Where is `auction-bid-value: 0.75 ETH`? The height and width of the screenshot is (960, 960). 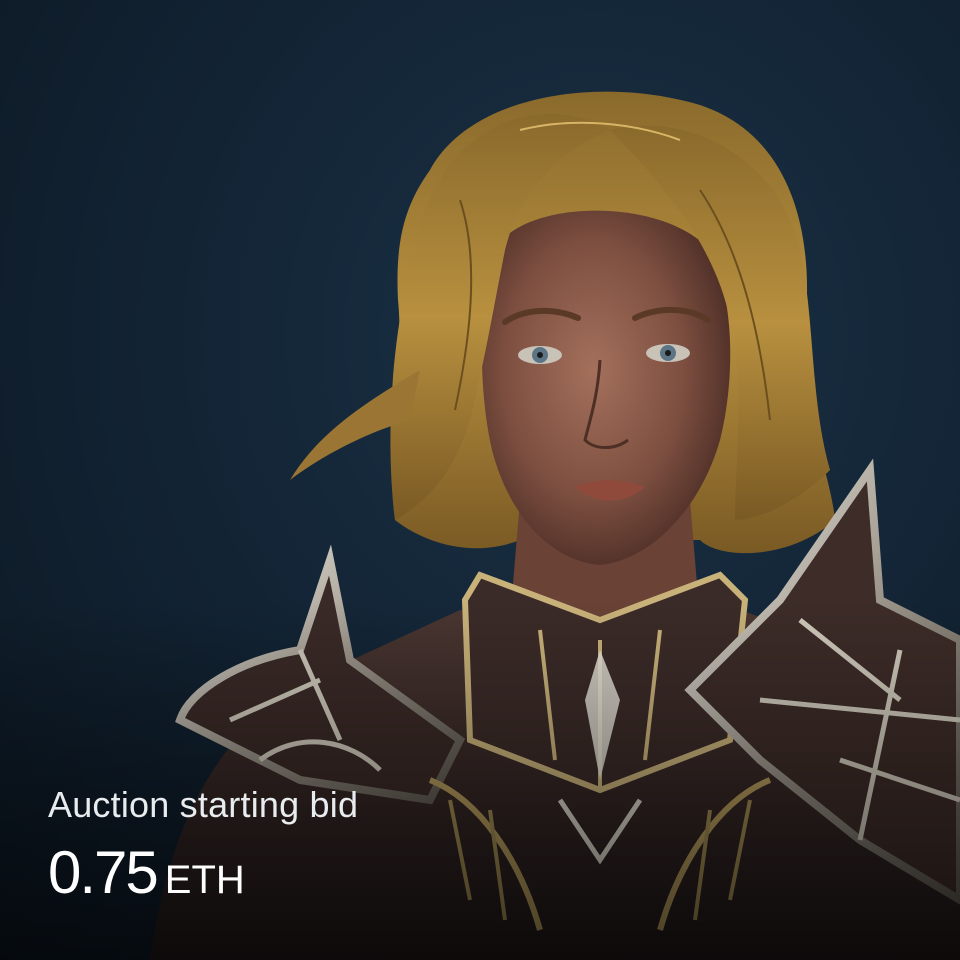 auction-bid-value: 0.75 ETH is located at coordinates (146, 872).